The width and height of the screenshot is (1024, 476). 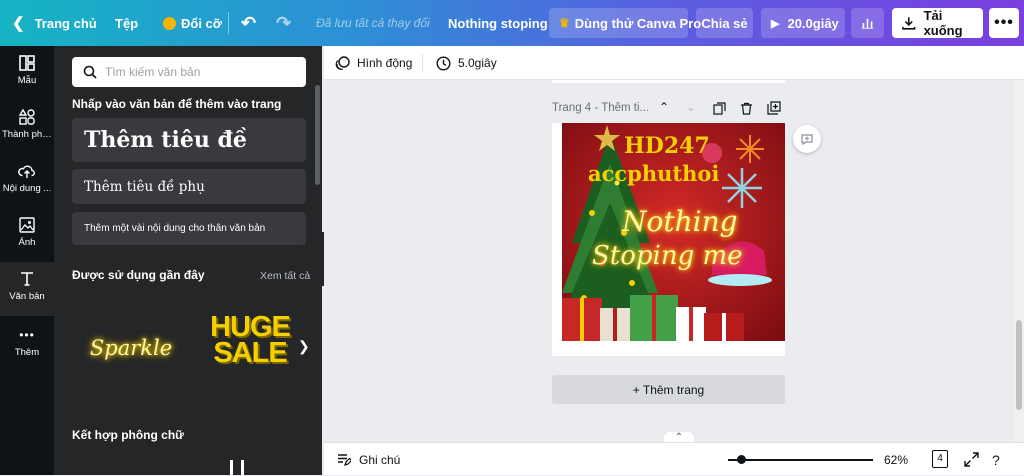 I want to click on previous-page, so click(x=668, y=81).